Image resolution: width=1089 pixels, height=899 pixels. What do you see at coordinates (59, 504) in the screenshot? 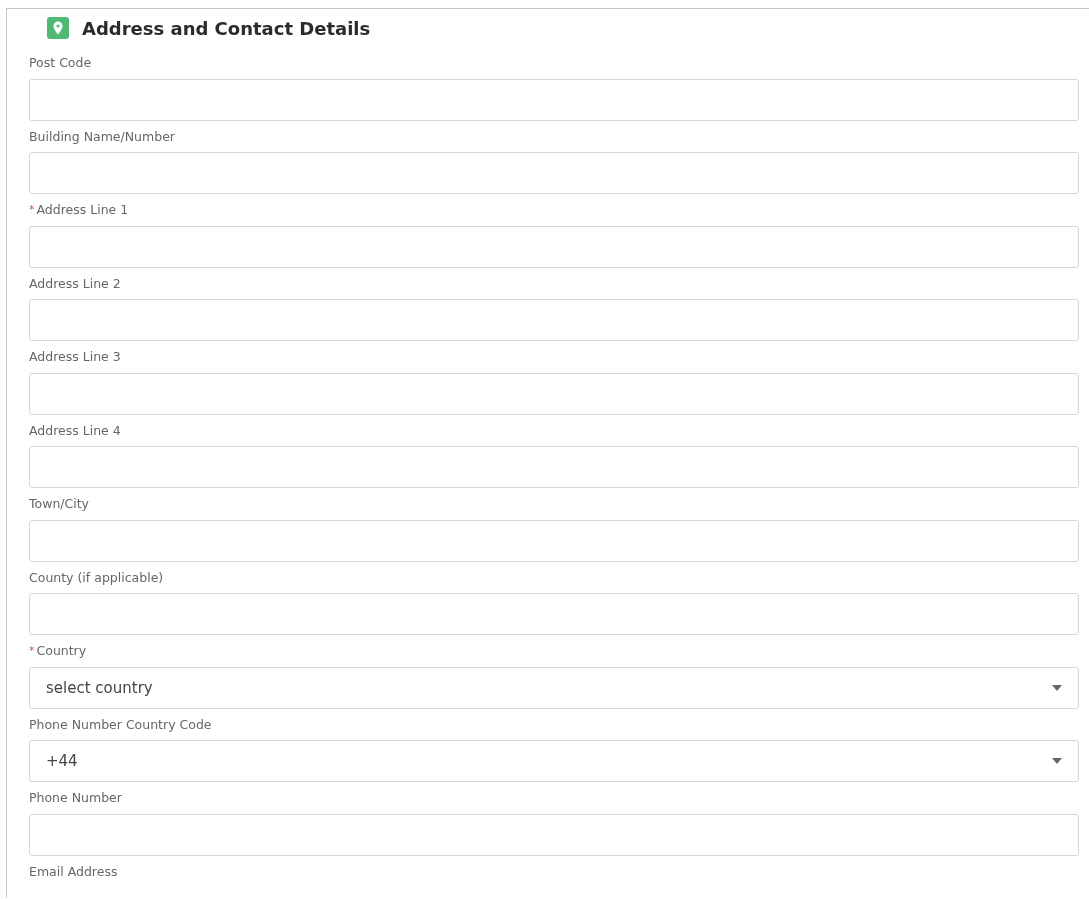
I see `field-label: Town/City` at bounding box center [59, 504].